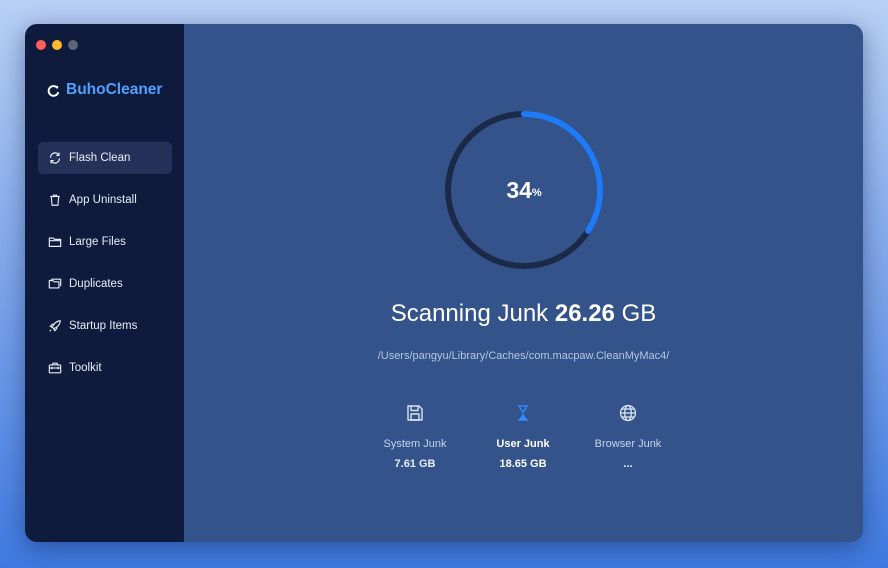  Describe the element at coordinates (536, 193) in the screenshot. I see `progress-unit: %` at that location.